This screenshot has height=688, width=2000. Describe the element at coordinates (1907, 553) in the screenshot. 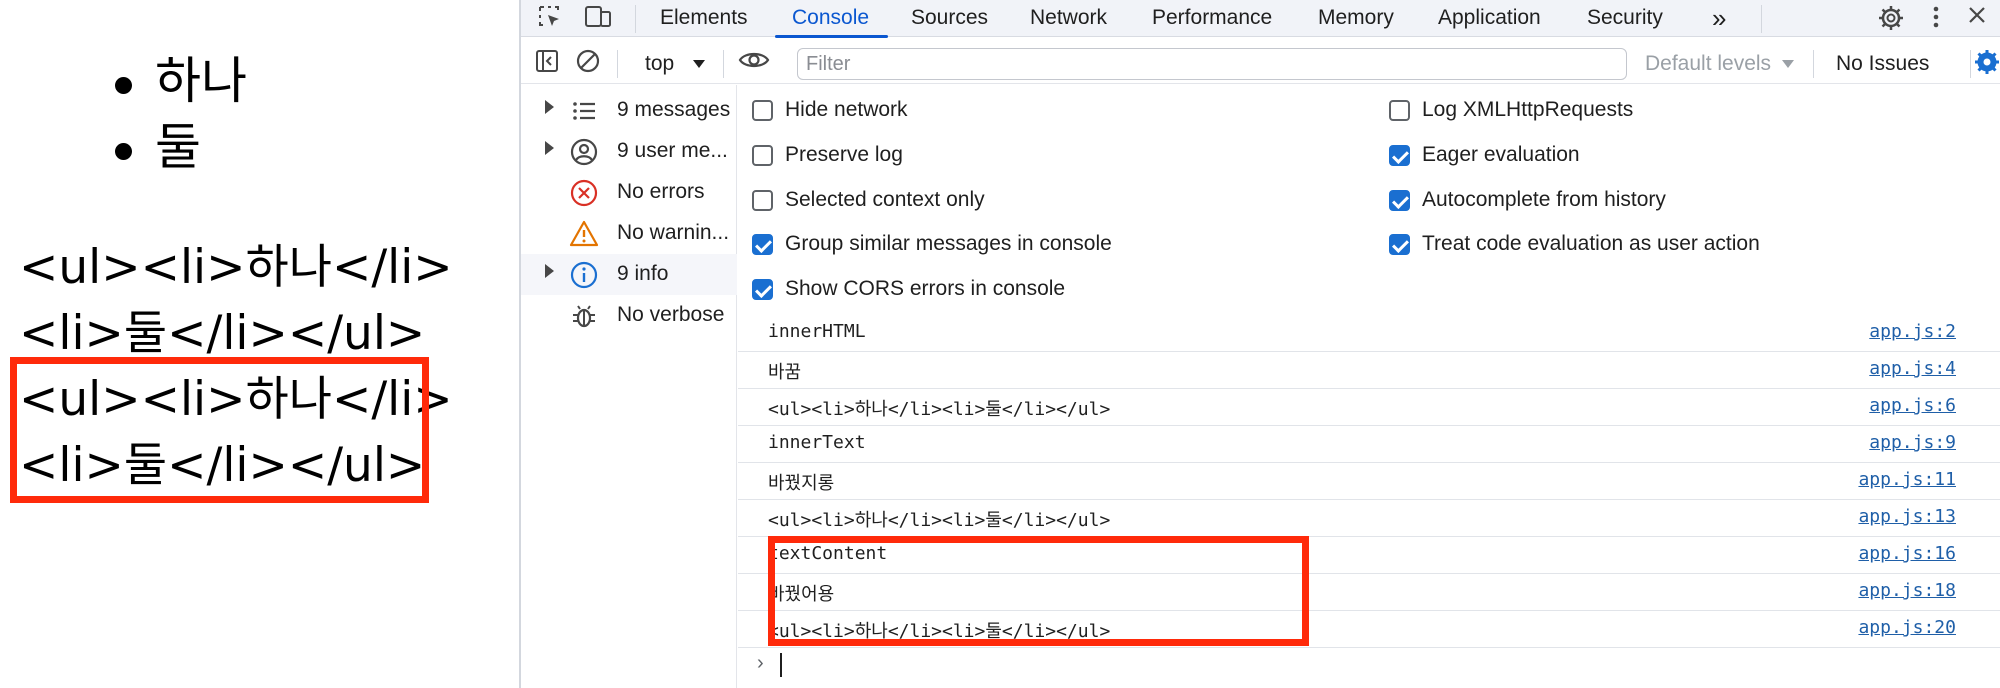

I see `source-link: app.js:16` at that location.